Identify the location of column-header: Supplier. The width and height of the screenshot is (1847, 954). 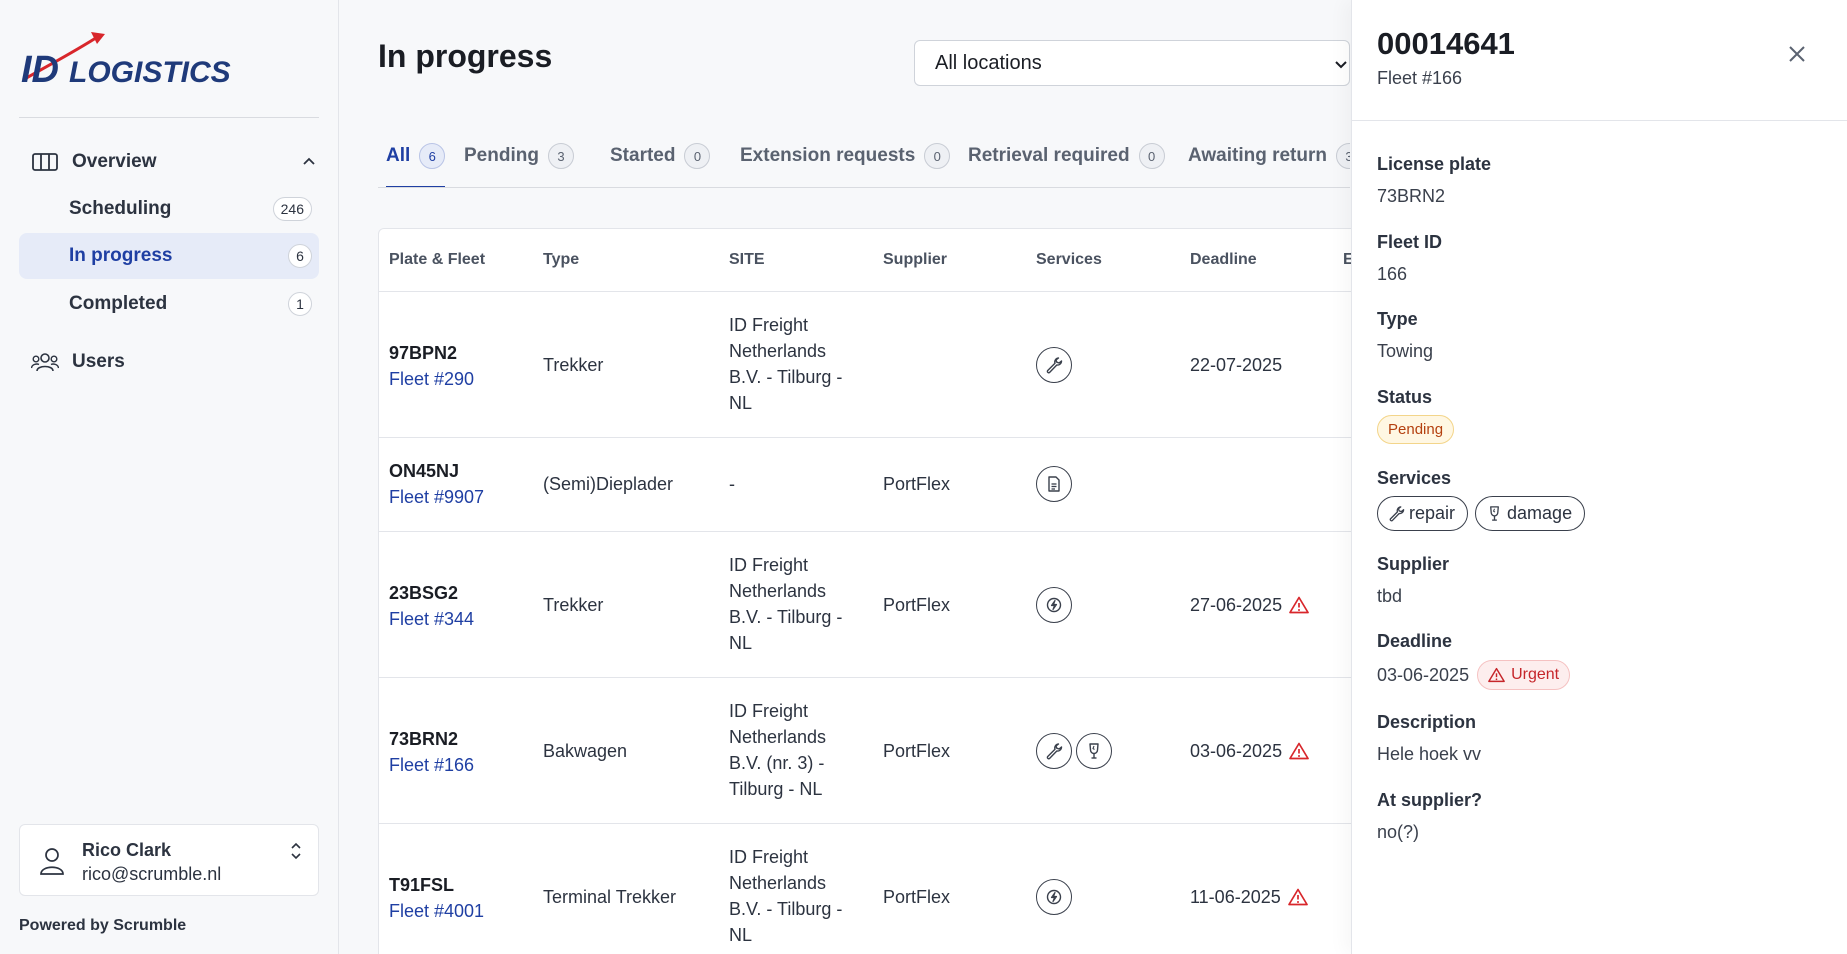
(915, 260).